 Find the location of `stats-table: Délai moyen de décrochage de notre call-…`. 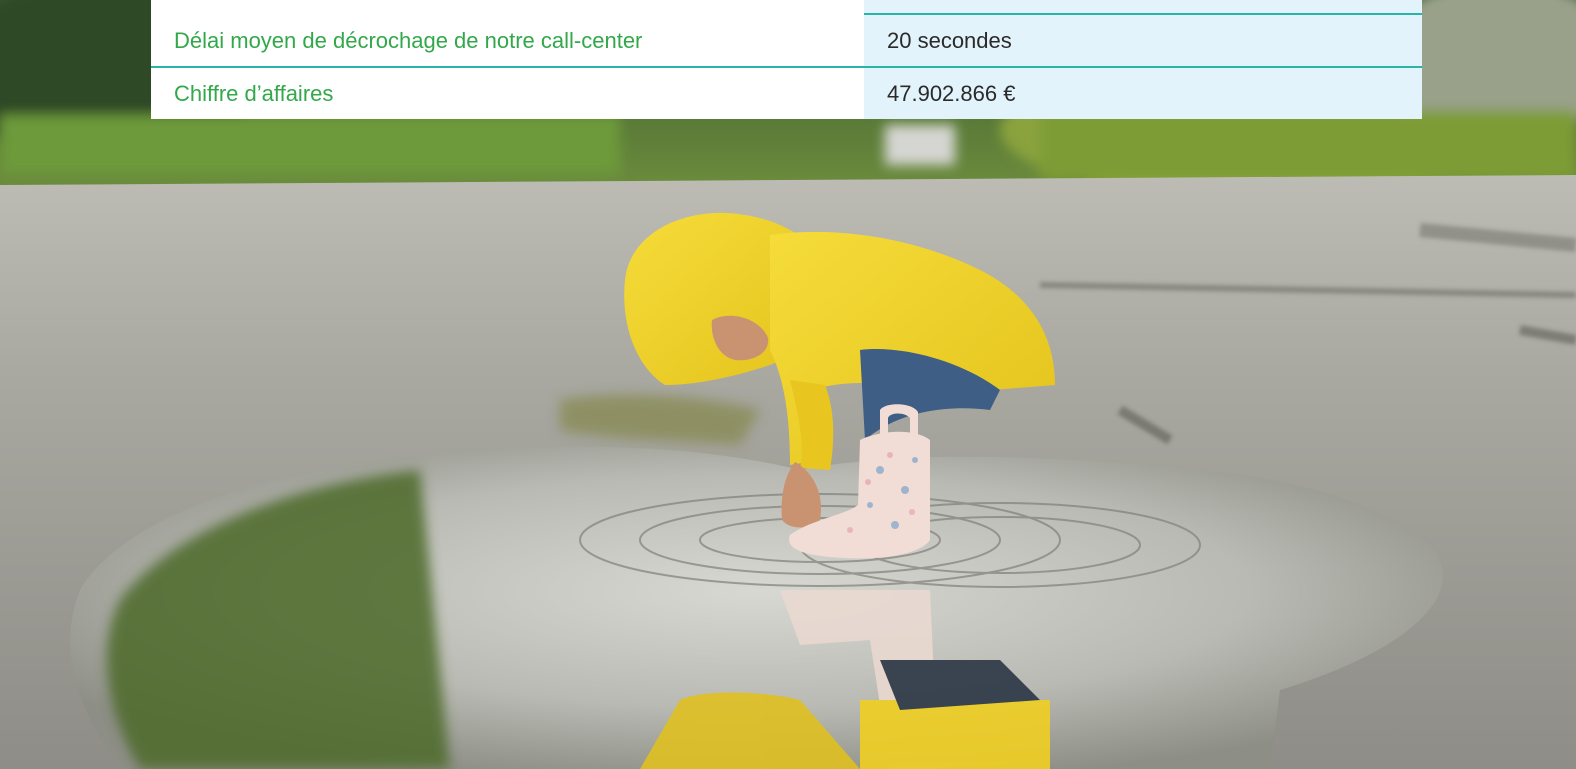

stats-table: Délai moyen de décrochage de notre call-… is located at coordinates (786, 60).